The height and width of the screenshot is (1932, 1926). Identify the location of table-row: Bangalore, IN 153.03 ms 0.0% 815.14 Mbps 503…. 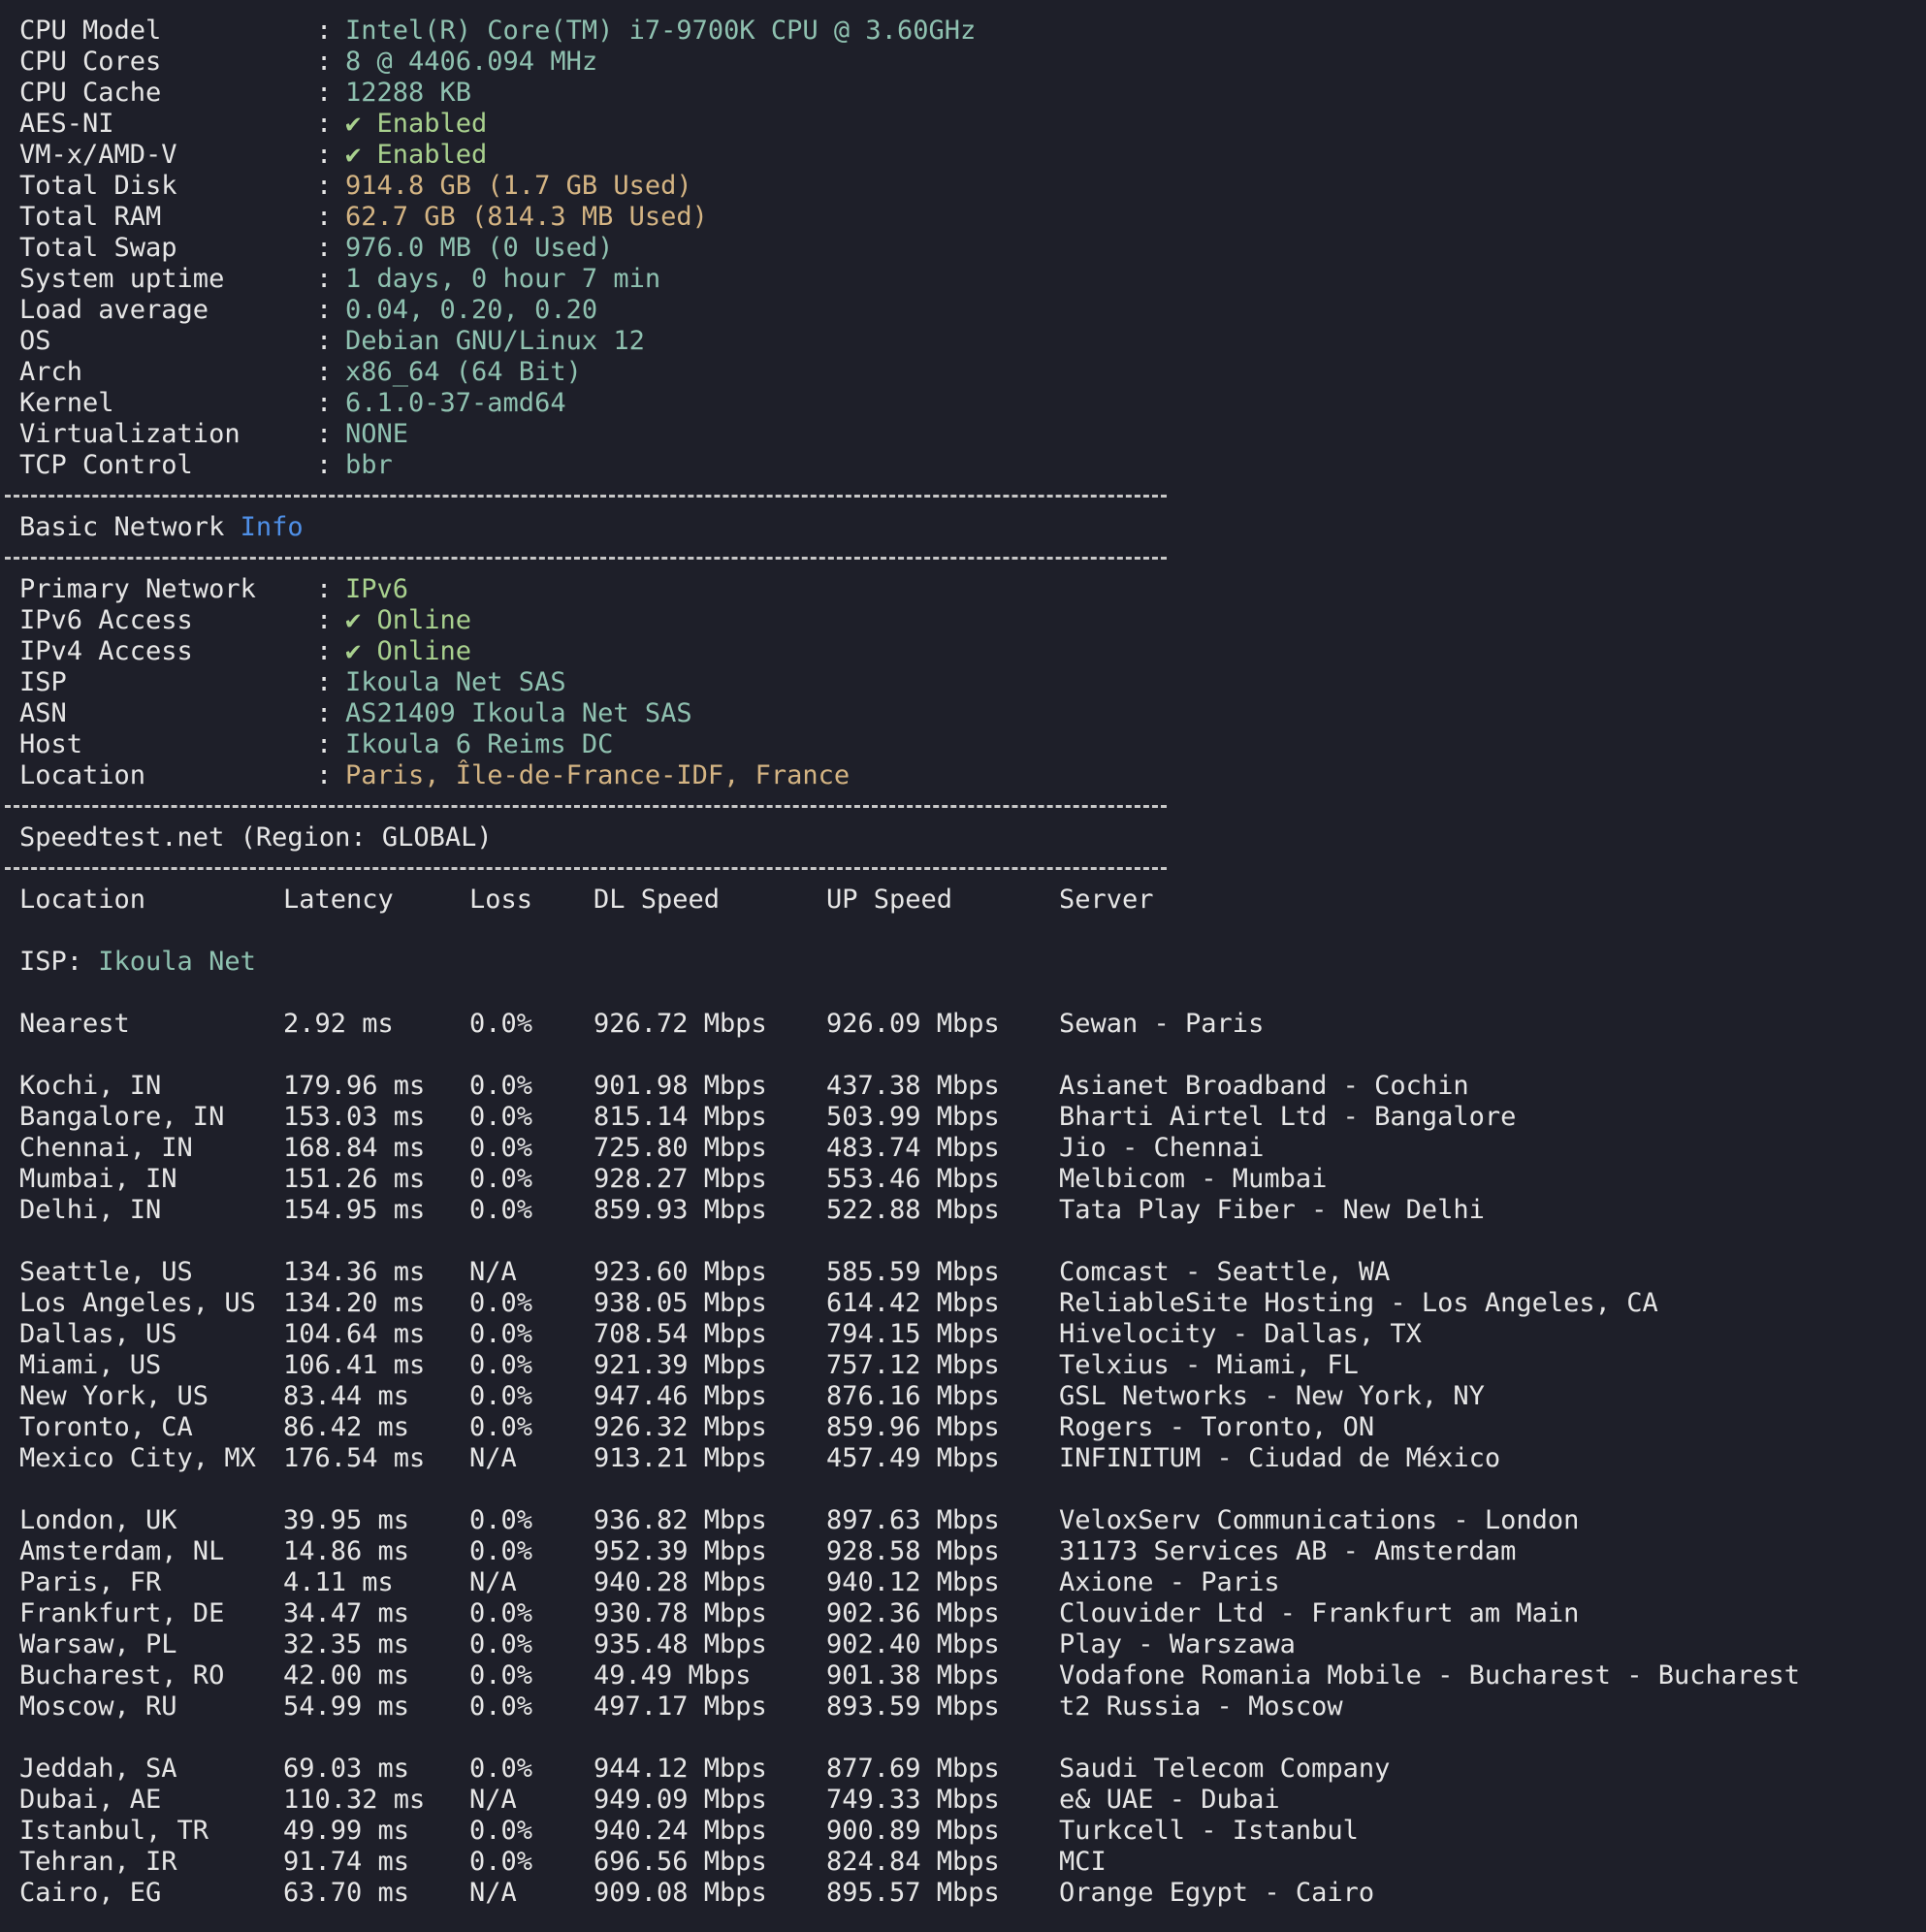
(963, 1117).